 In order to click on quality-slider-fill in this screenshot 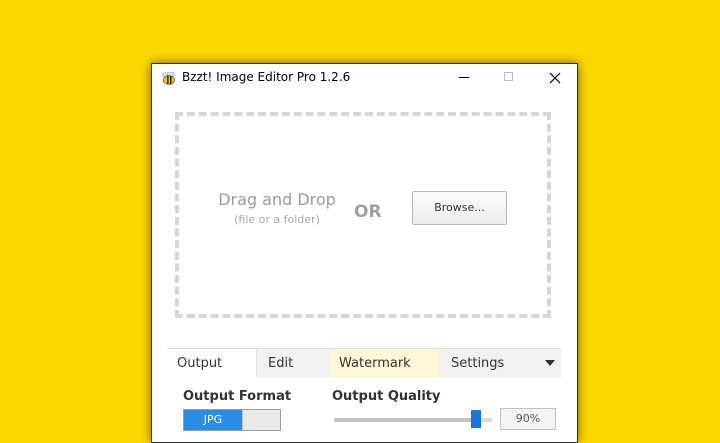, I will do `click(405, 420)`.